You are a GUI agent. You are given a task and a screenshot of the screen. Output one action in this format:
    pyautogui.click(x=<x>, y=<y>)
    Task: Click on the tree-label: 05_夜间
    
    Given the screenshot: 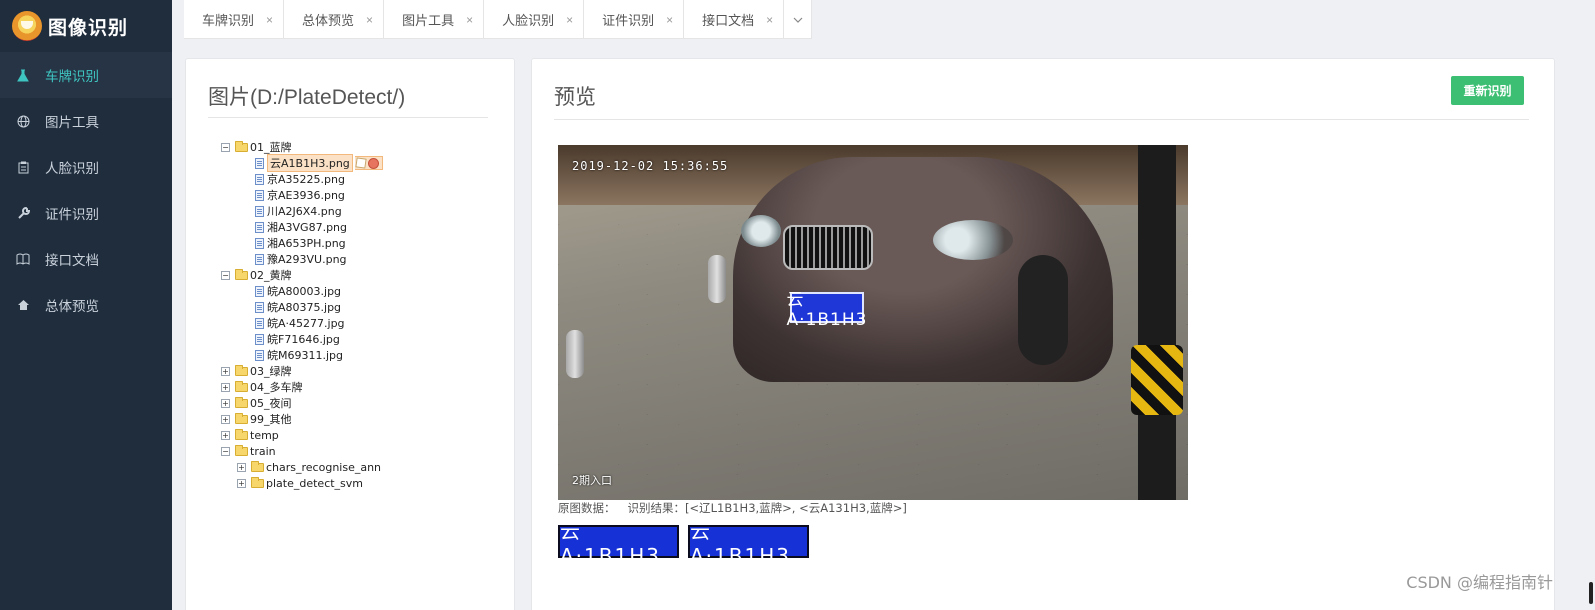 What is the action you would take?
    pyautogui.click(x=271, y=403)
    